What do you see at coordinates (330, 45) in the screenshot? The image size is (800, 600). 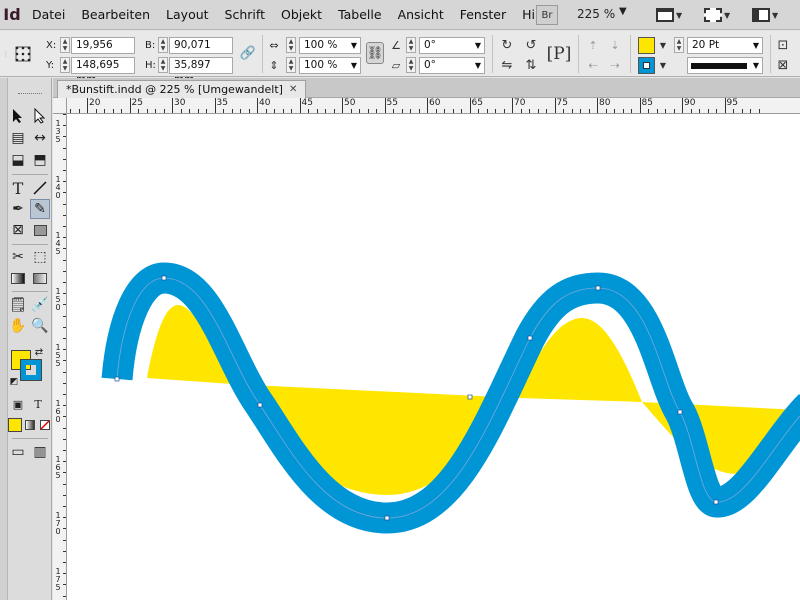 I see `scale-x-field: 100 % ▼` at bounding box center [330, 45].